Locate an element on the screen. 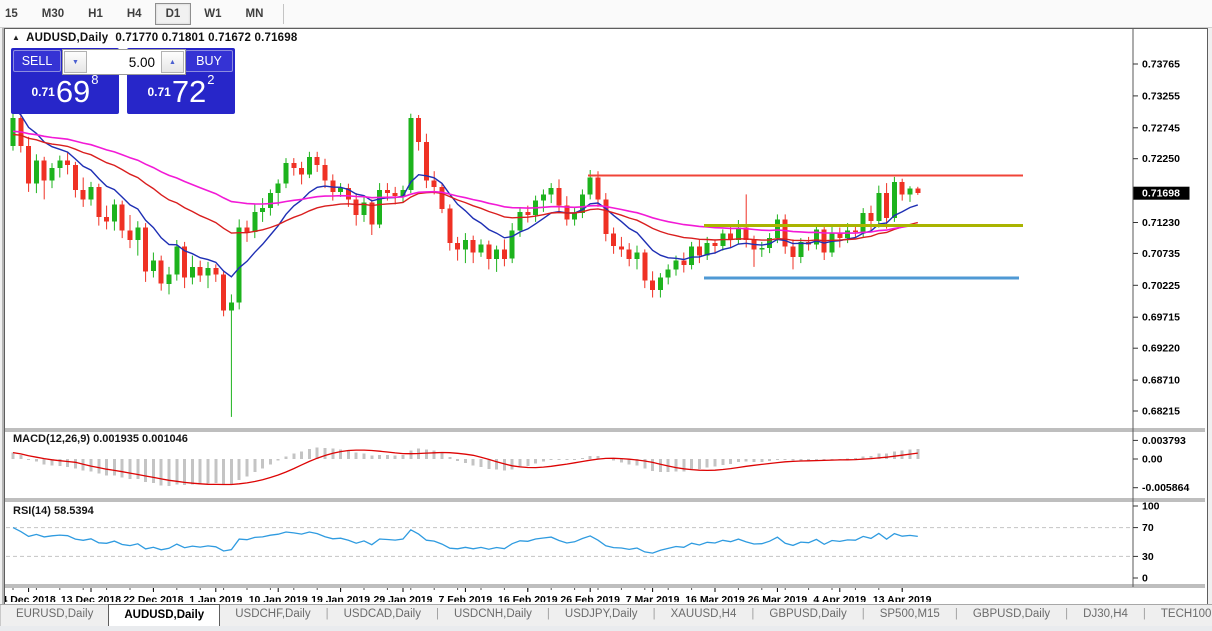 Image resolution: width=1212 pixels, height=631 pixels. chart-tab-dj30-h4: DJ30,H4 is located at coordinates (1105, 615).